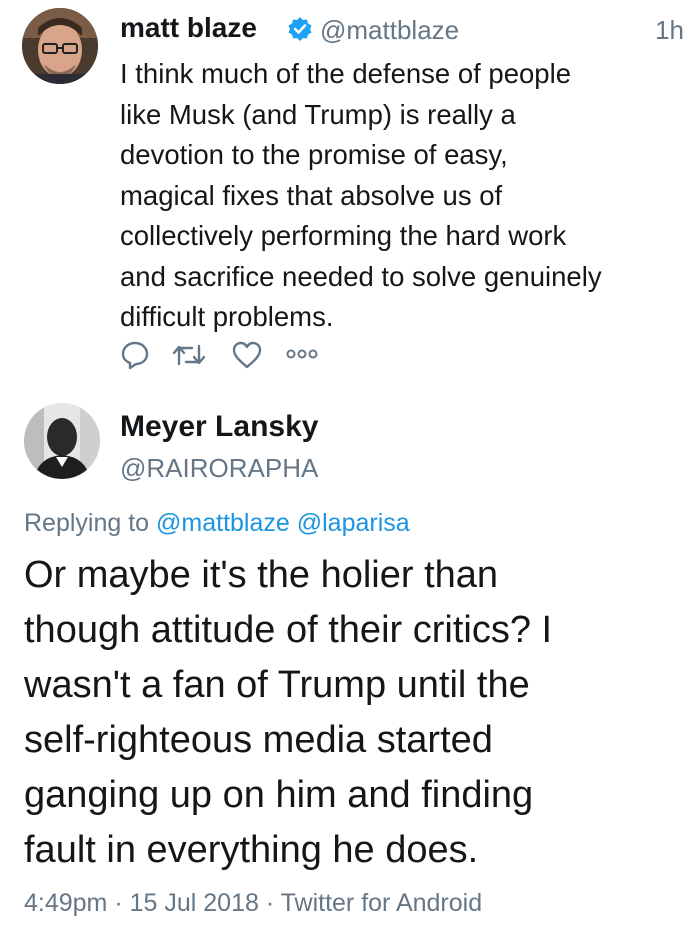  I want to click on retweet-icon, so click(189, 357).